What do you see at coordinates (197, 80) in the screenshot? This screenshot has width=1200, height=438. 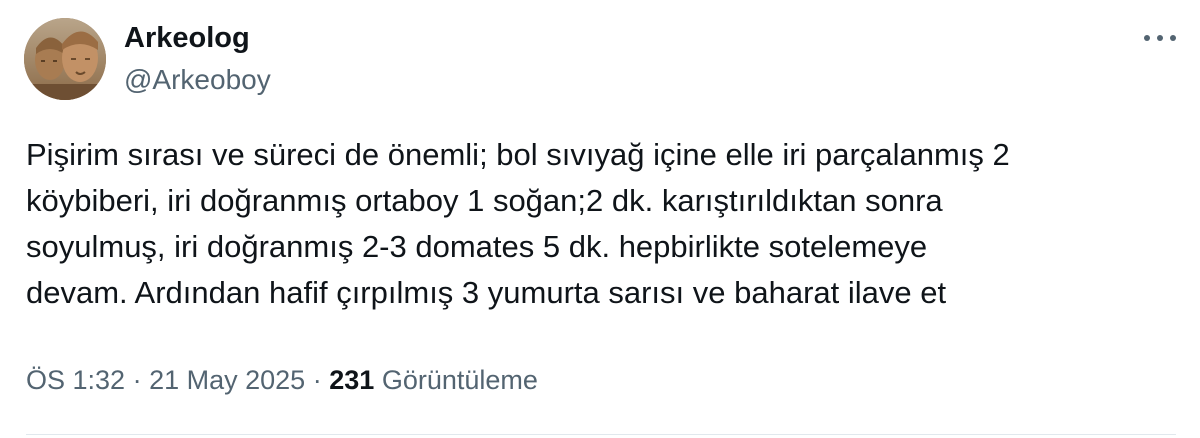 I see `author-handle: @Arkeoboy` at bounding box center [197, 80].